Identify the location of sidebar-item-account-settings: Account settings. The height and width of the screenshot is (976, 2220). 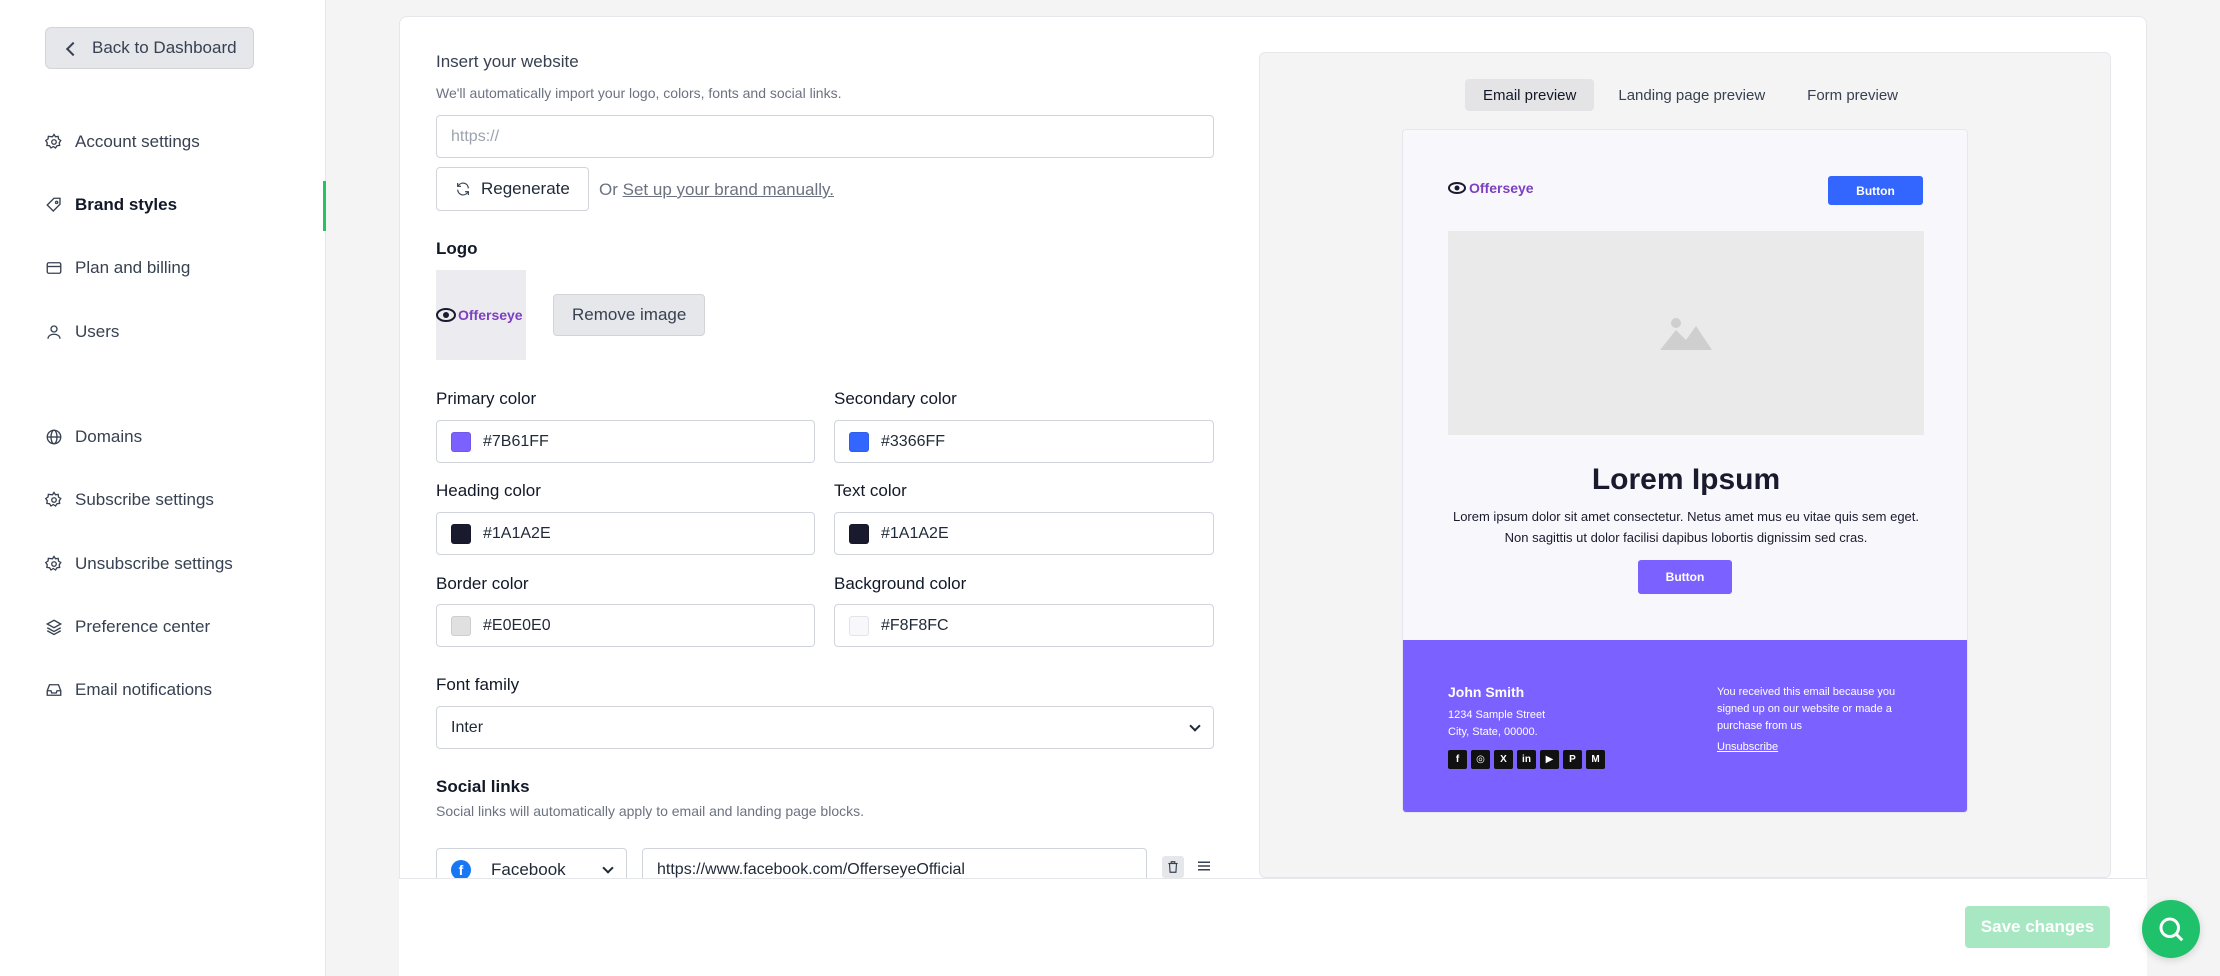
(122, 142).